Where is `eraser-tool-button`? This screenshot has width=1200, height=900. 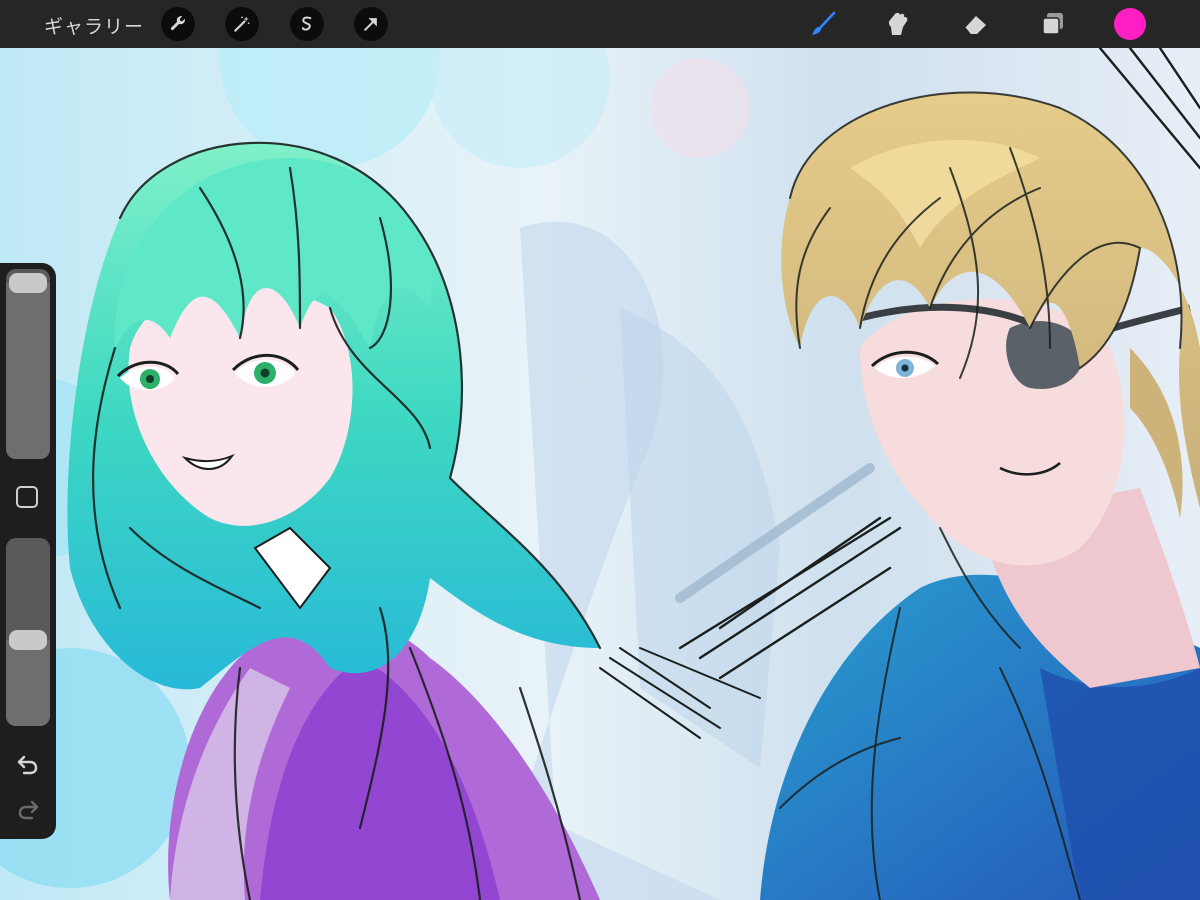 eraser-tool-button is located at coordinates (975, 24).